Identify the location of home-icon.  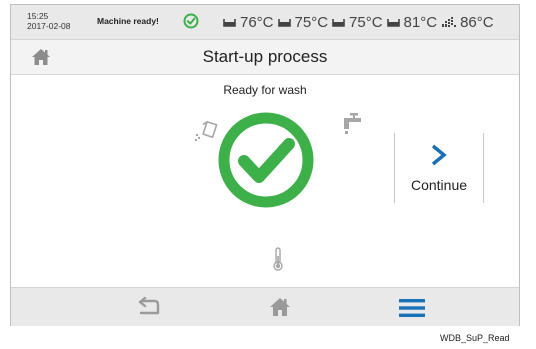
(280, 307).